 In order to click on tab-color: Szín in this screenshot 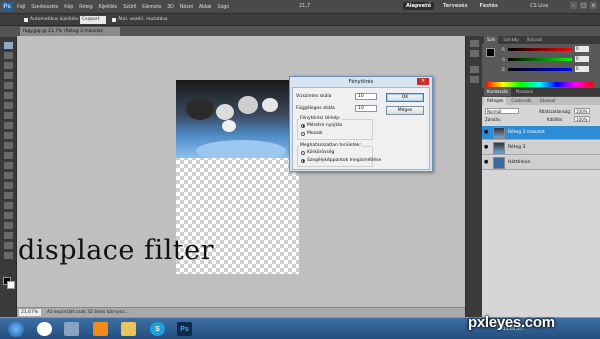, I will do `click(491, 40)`.